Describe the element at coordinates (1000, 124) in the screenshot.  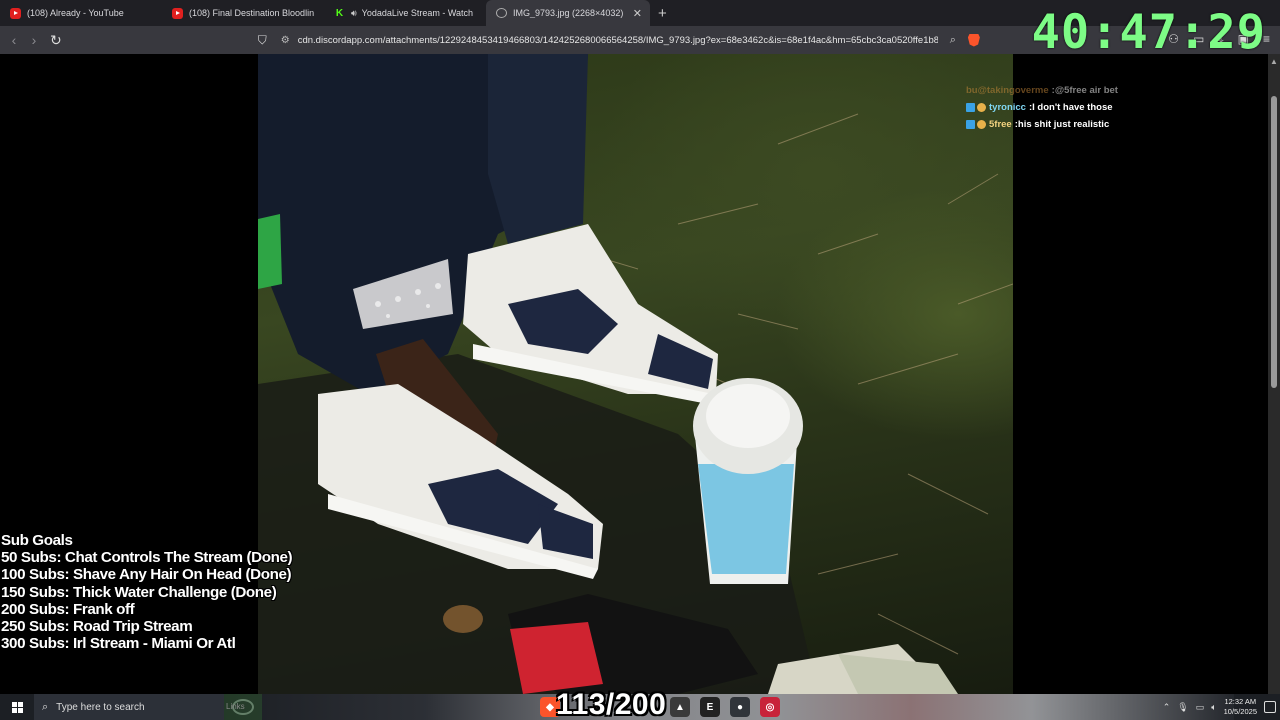
I see `chat-username: 5free` at that location.